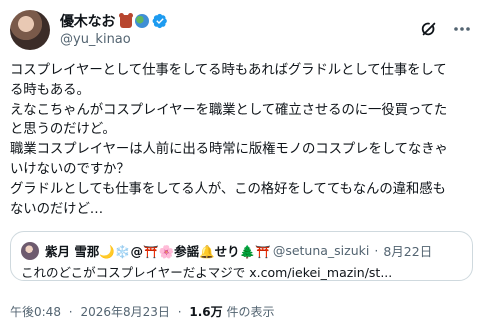 The image size is (483, 326). I want to click on post-text-line: いけないのですか？, so click(70, 169).